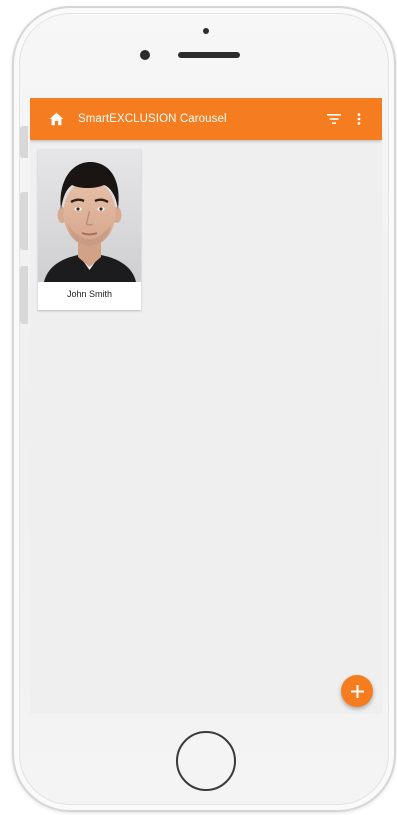 Image resolution: width=397 pixels, height=815 pixels. I want to click on filter-icon, so click(334, 119).